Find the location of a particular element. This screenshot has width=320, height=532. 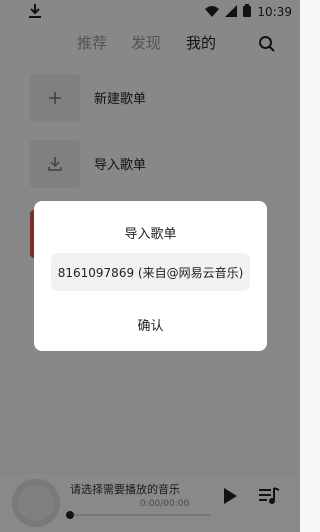

confirm-button: 确认 is located at coordinates (150, 324).